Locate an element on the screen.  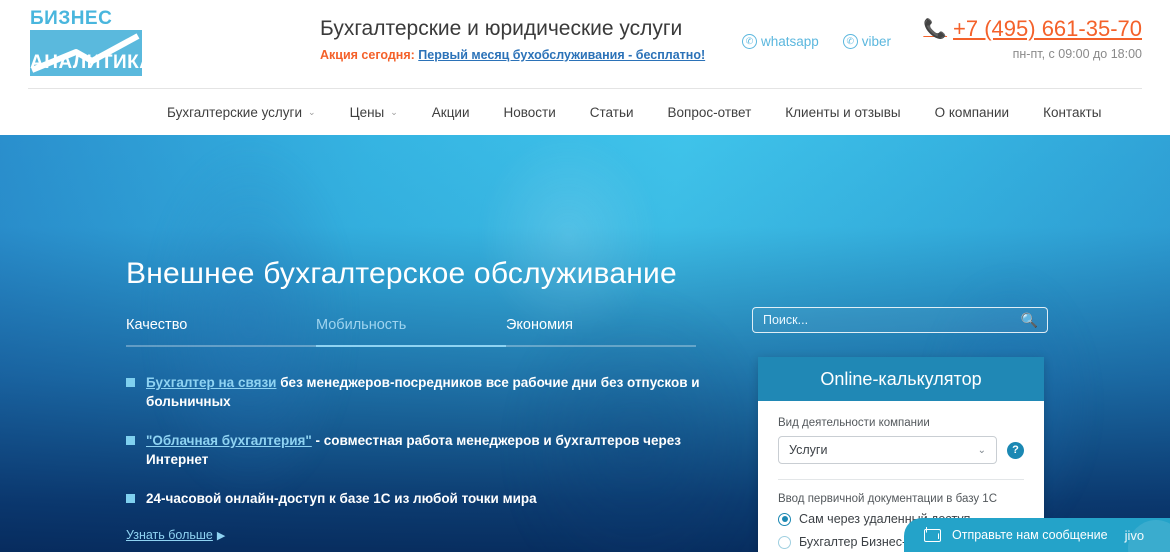
bullet-link: "Облачная бухгалтерия" is located at coordinates (229, 440).